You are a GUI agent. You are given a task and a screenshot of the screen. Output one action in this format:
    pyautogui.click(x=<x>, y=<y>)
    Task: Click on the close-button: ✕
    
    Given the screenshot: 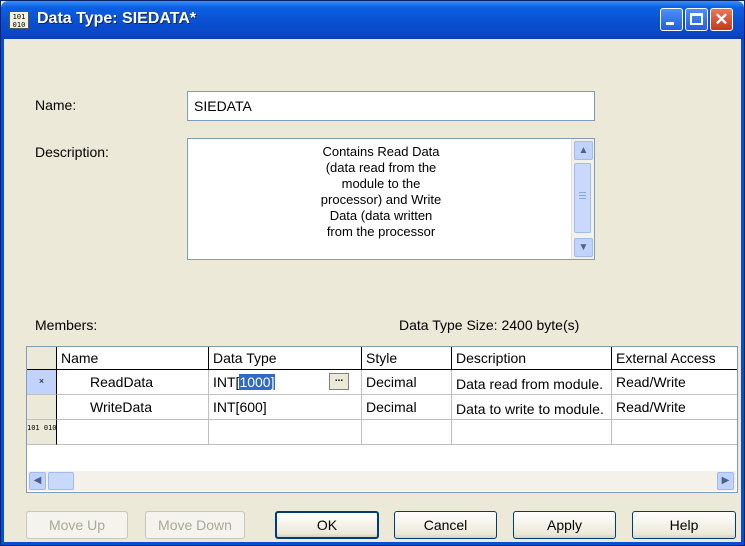 What is the action you would take?
    pyautogui.click(x=721, y=19)
    